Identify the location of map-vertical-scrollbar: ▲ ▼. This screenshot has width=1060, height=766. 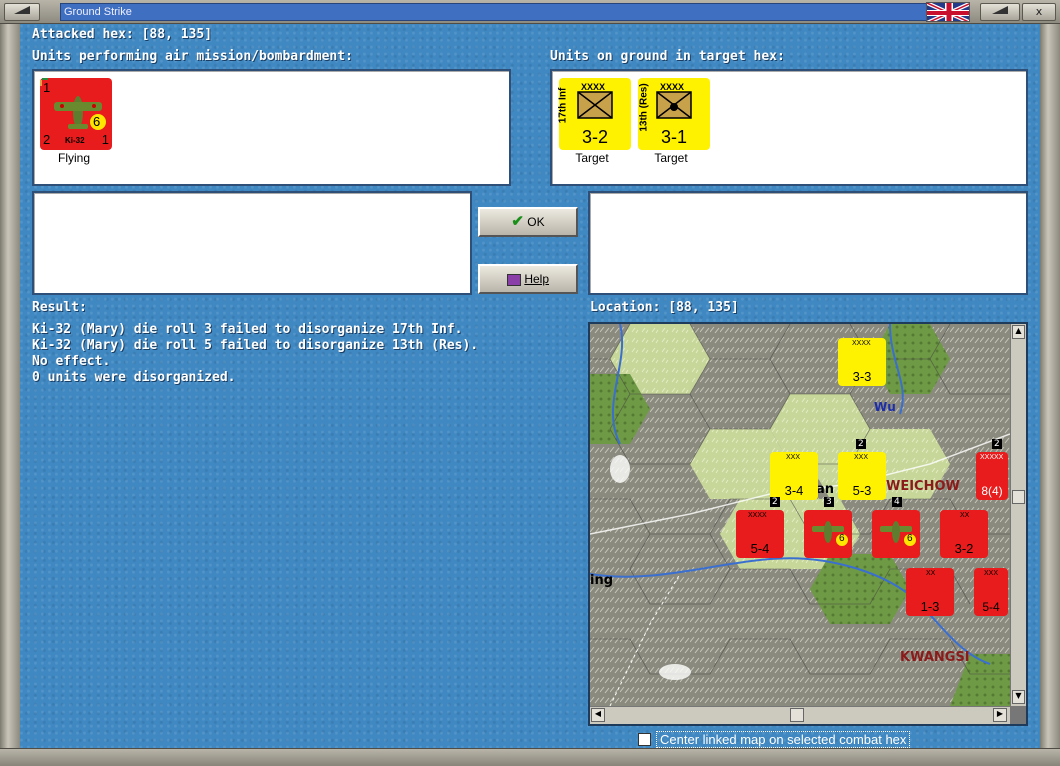
(1018, 515).